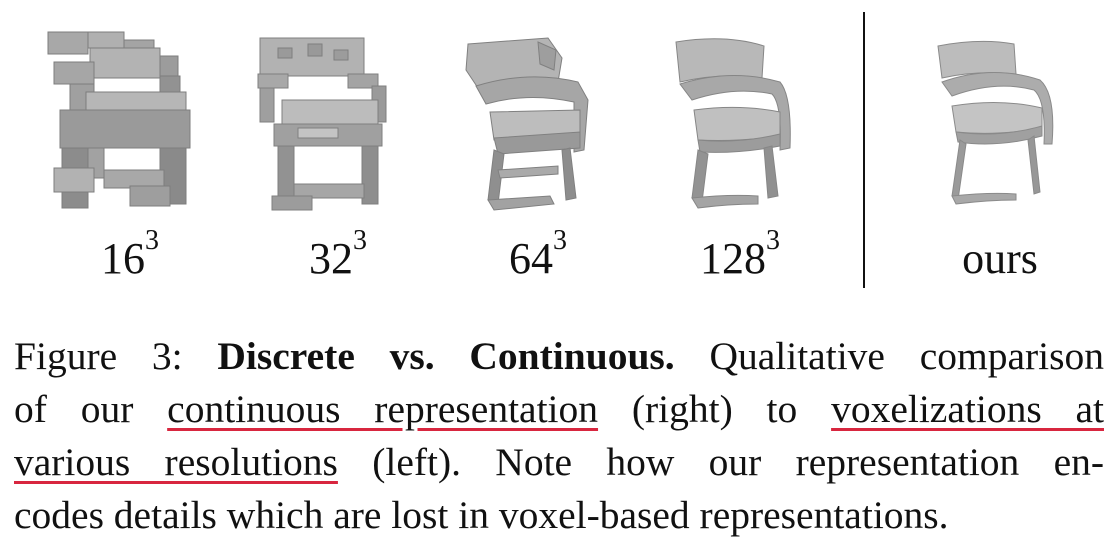 The height and width of the screenshot is (552, 1114). Describe the element at coordinates (98, 356) in the screenshot. I see `figure-number: Figure 3:` at that location.